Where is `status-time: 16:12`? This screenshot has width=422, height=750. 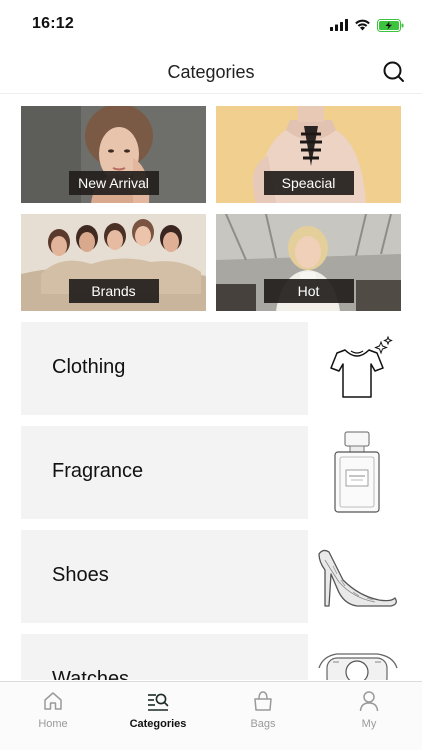
status-time: 16:12 is located at coordinates (53, 23).